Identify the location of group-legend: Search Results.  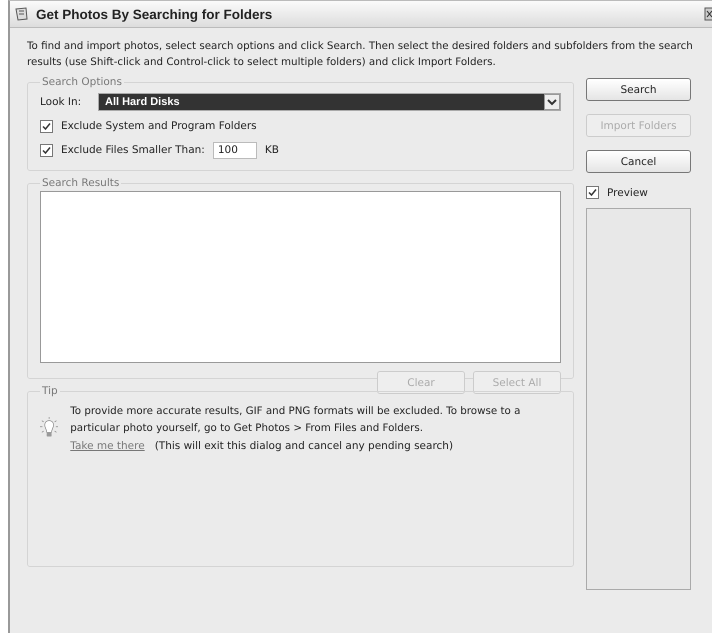
(81, 183).